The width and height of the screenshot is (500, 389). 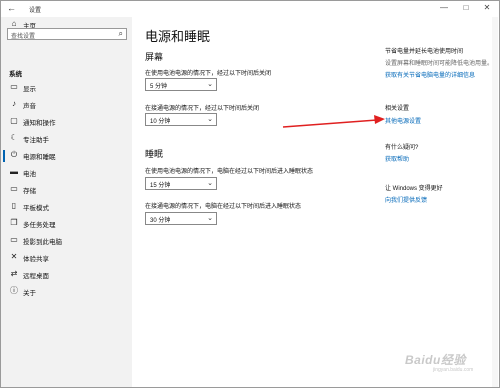 What do you see at coordinates (453, 370) in the screenshot?
I see `baidu-watermark-url: jingyan.baidu.com` at bounding box center [453, 370].